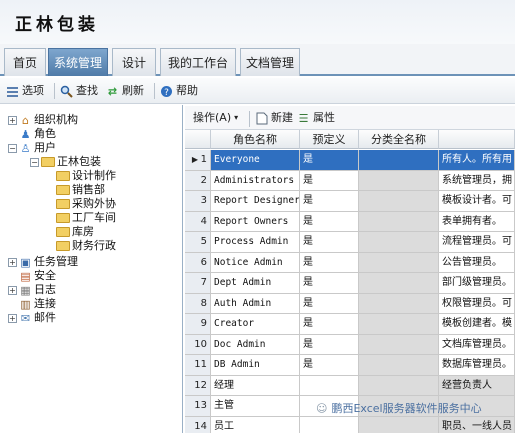 This screenshot has height=433, width=515. What do you see at coordinates (25, 62) in the screenshot?
I see `tab-home: 首页` at bounding box center [25, 62].